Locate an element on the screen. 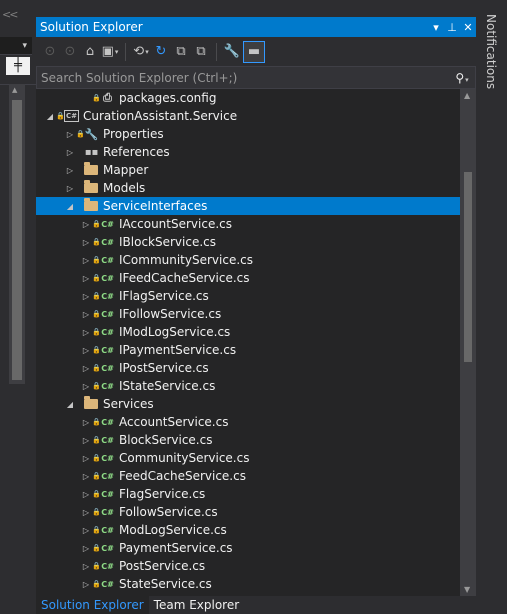 This screenshot has height=614, width=507. tree-item: ▷ 🔒 C# CommunityService.cs is located at coordinates (248, 458).